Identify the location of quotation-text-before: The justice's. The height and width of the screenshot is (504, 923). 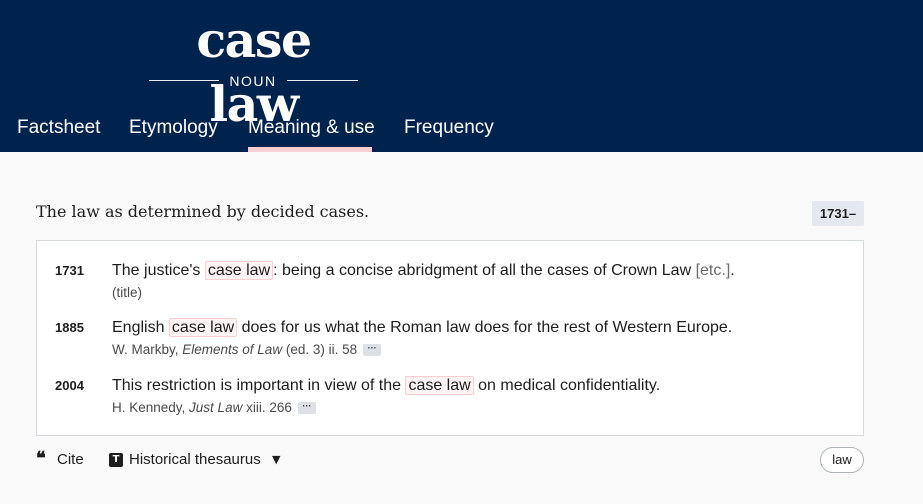
(158, 270).